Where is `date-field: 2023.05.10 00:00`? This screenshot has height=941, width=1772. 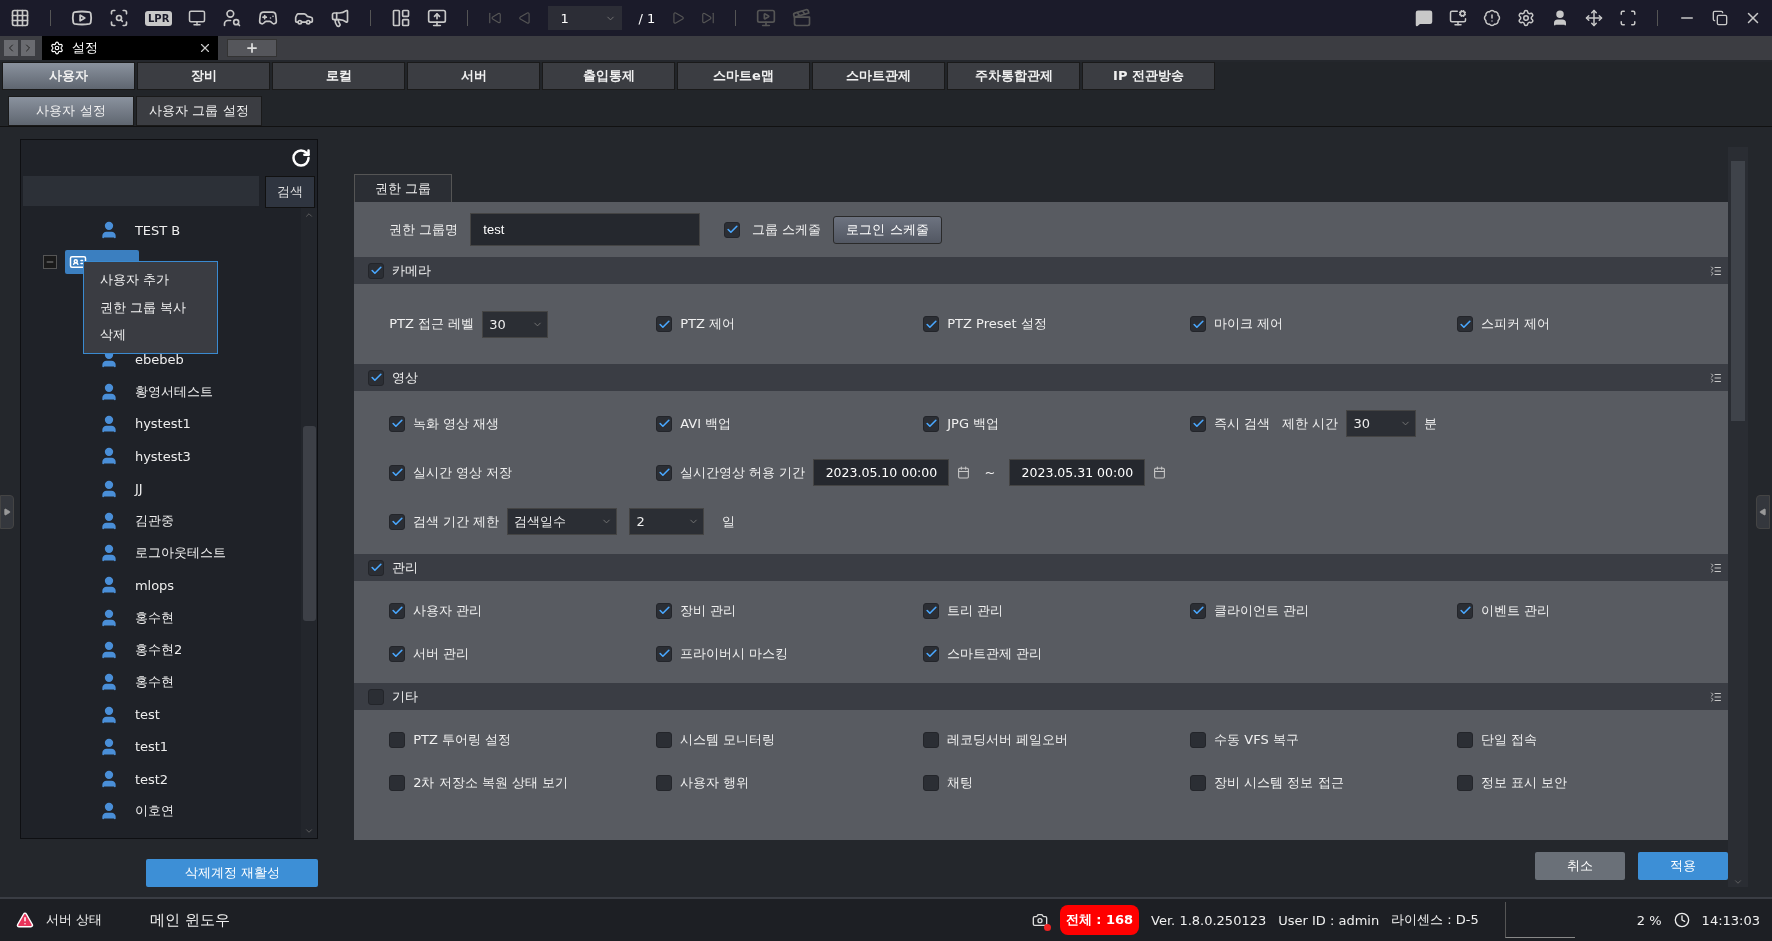
date-field: 2023.05.10 00:00 is located at coordinates (881, 472).